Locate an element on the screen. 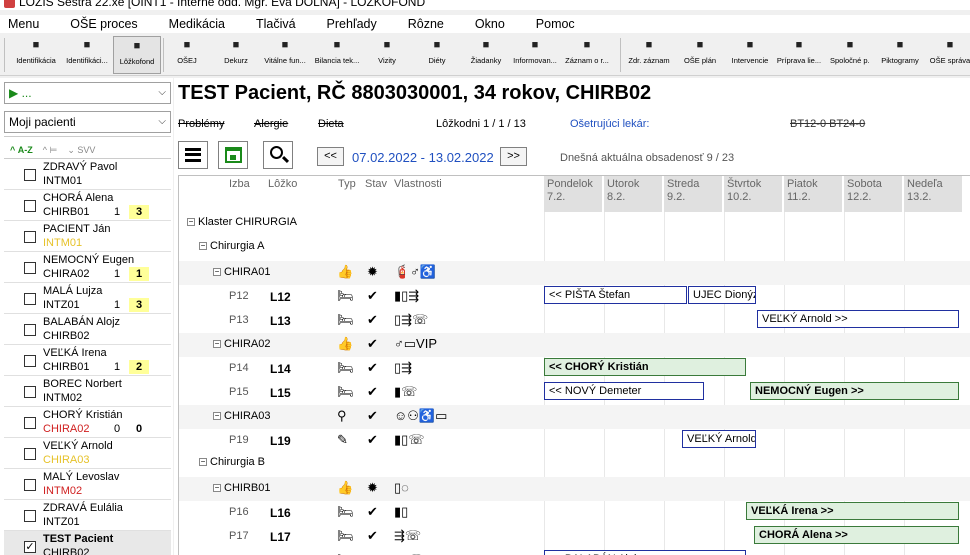 The width and height of the screenshot is (970, 555). patient-department: CHIRA02 is located at coordinates (66, 429).